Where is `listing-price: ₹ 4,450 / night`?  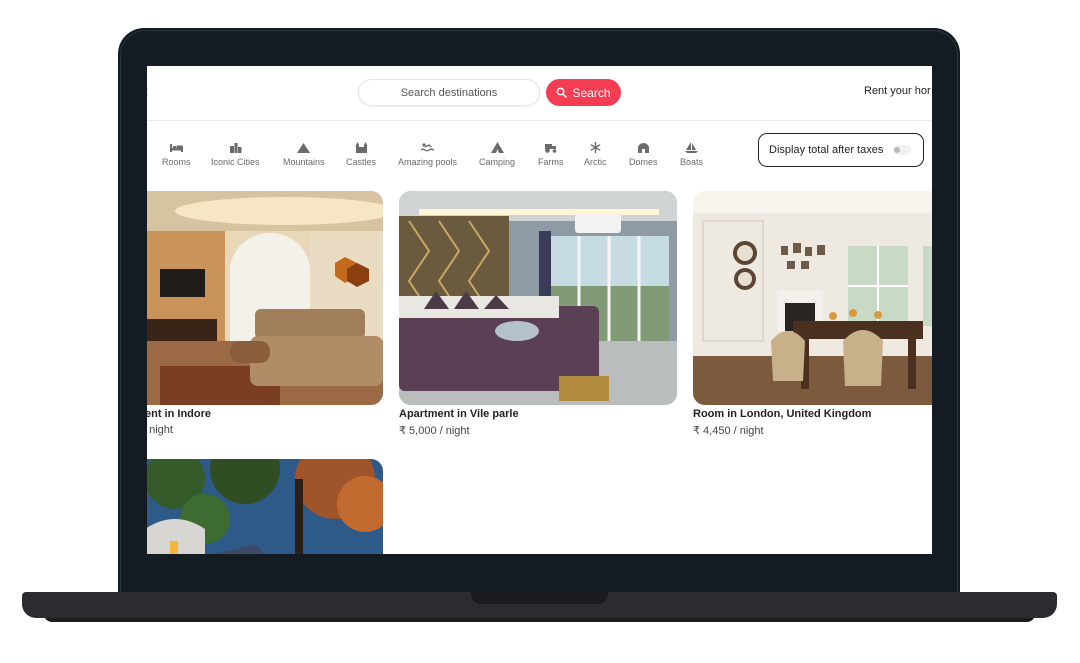
listing-price: ₹ 4,450 / night is located at coordinates (728, 431).